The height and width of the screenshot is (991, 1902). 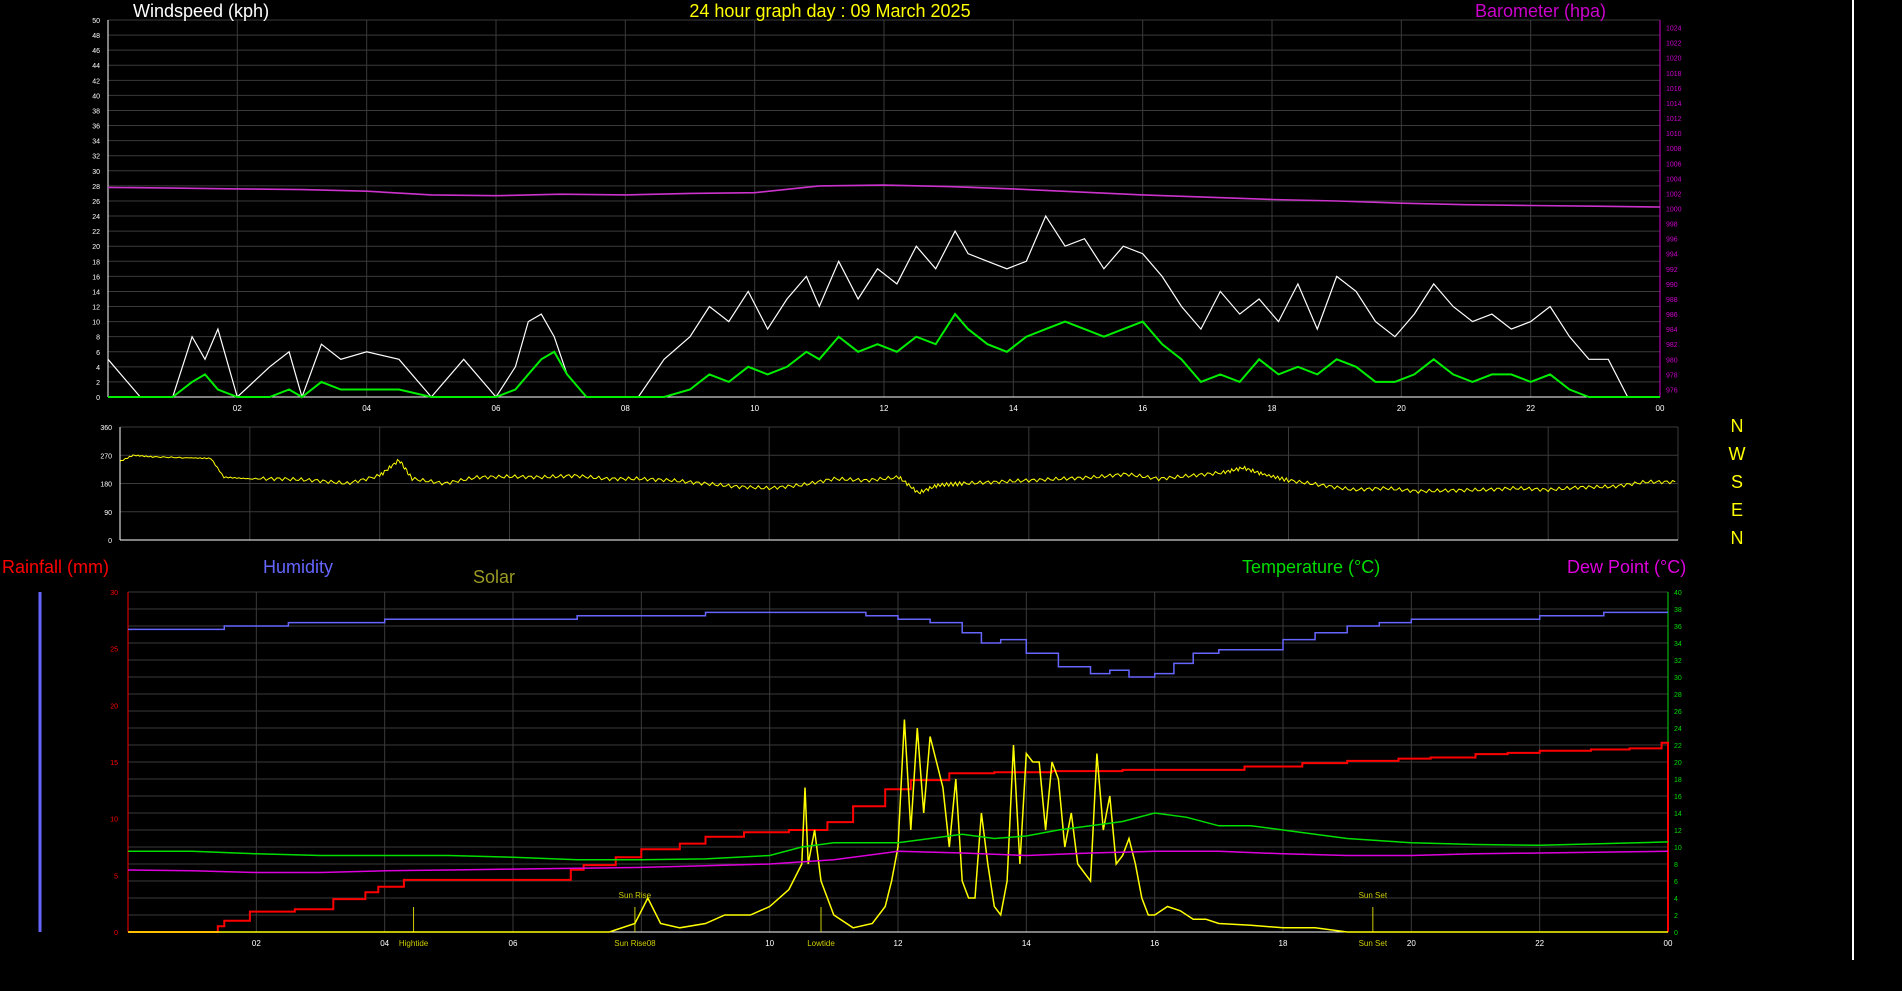 What do you see at coordinates (96, 217) in the screenshot?
I see `windspeed-tick-label: 24` at bounding box center [96, 217].